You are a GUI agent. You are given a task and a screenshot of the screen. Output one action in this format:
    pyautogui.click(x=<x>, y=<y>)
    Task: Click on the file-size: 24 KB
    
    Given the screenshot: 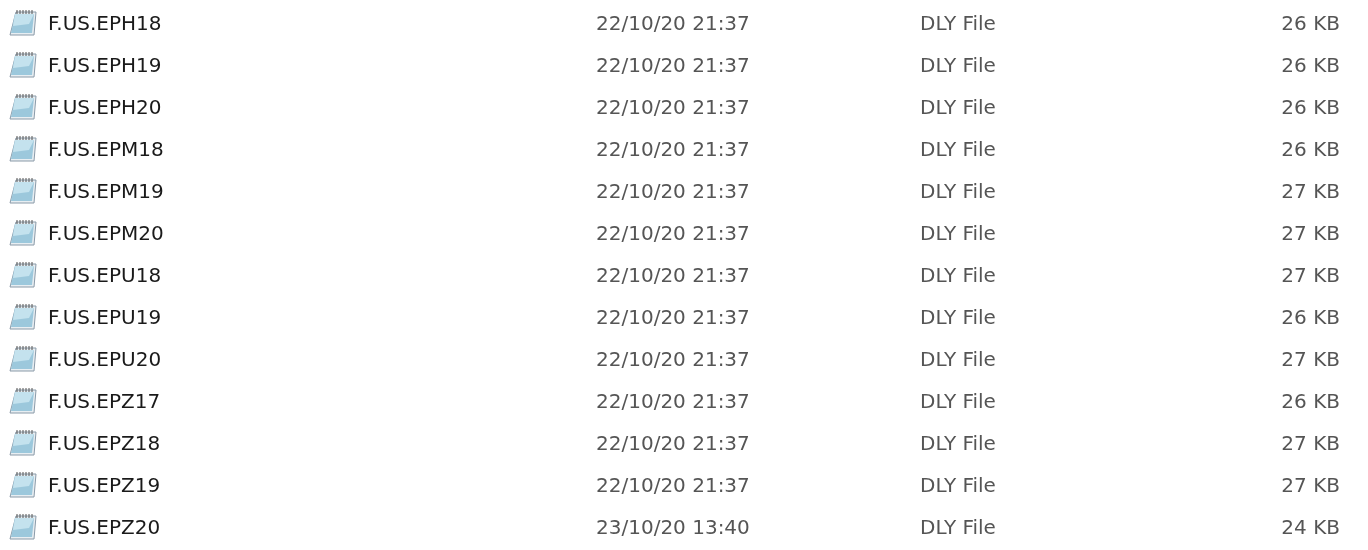 What is the action you would take?
    pyautogui.click(x=1310, y=527)
    